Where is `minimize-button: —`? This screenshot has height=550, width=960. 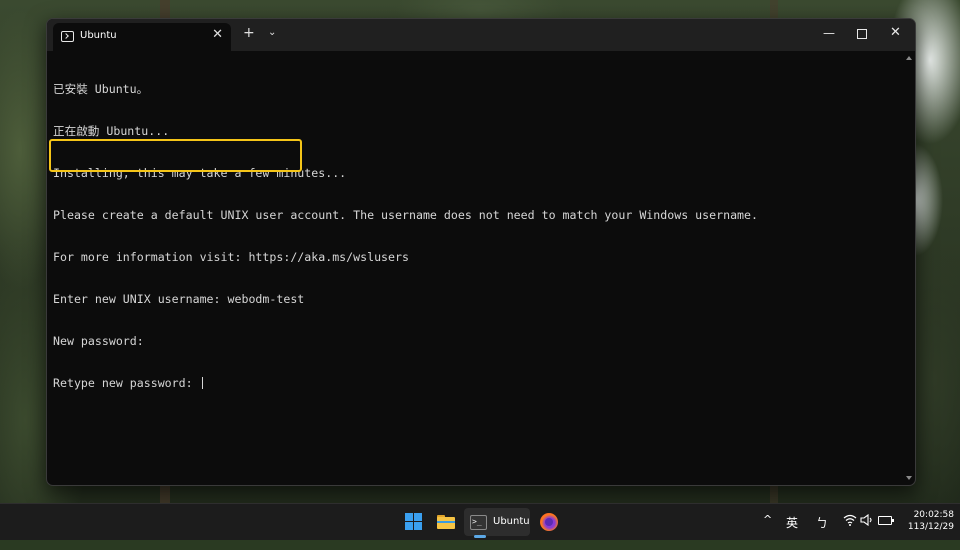
minimize-button: — is located at coordinates (829, 33).